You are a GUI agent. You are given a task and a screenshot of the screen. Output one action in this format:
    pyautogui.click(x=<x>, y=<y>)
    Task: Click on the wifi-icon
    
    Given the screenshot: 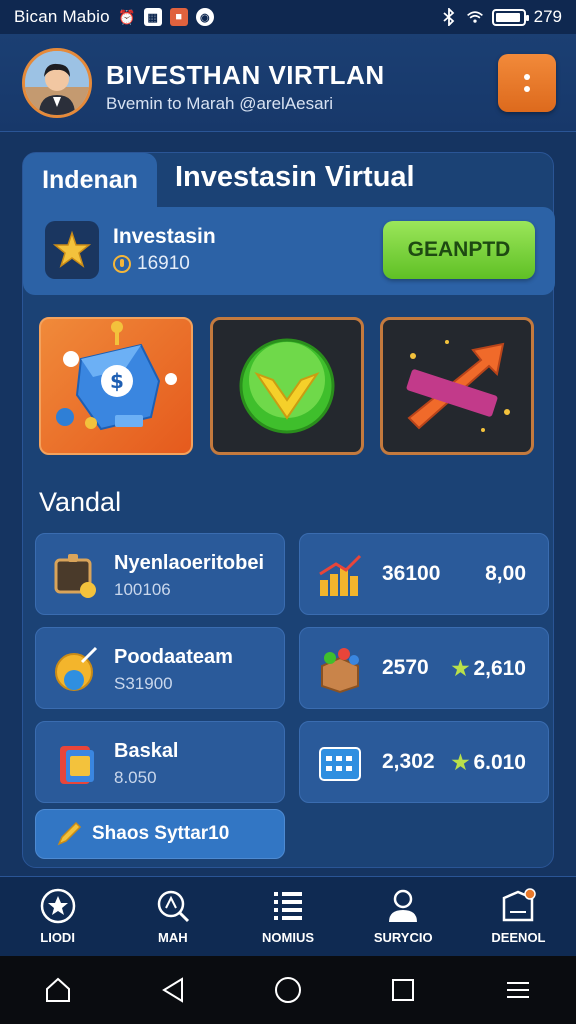 What is the action you would take?
    pyautogui.click(x=475, y=17)
    